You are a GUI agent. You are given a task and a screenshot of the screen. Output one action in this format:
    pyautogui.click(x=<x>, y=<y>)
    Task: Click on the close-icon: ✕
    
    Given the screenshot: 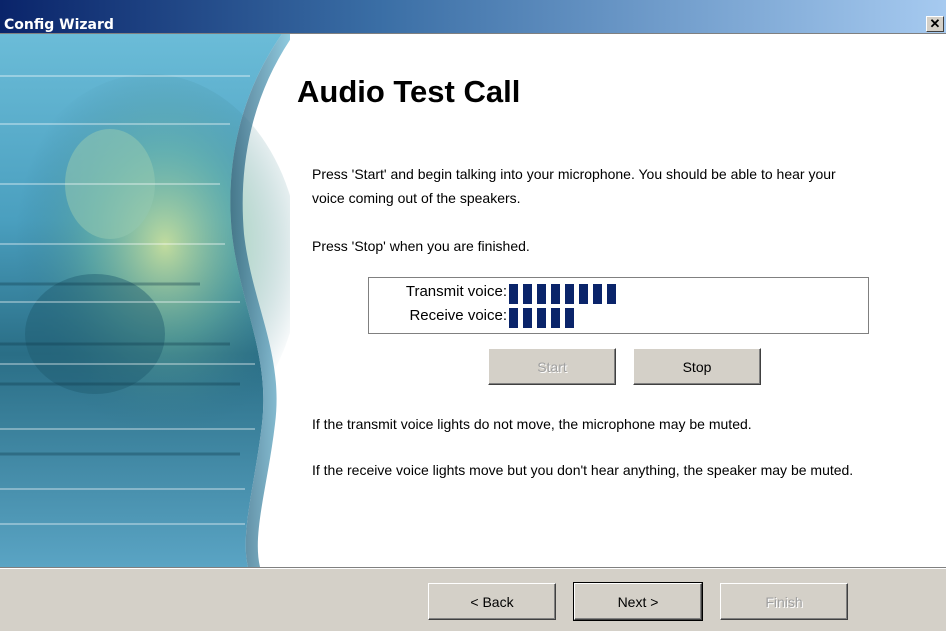 What is the action you would take?
    pyautogui.click(x=935, y=23)
    